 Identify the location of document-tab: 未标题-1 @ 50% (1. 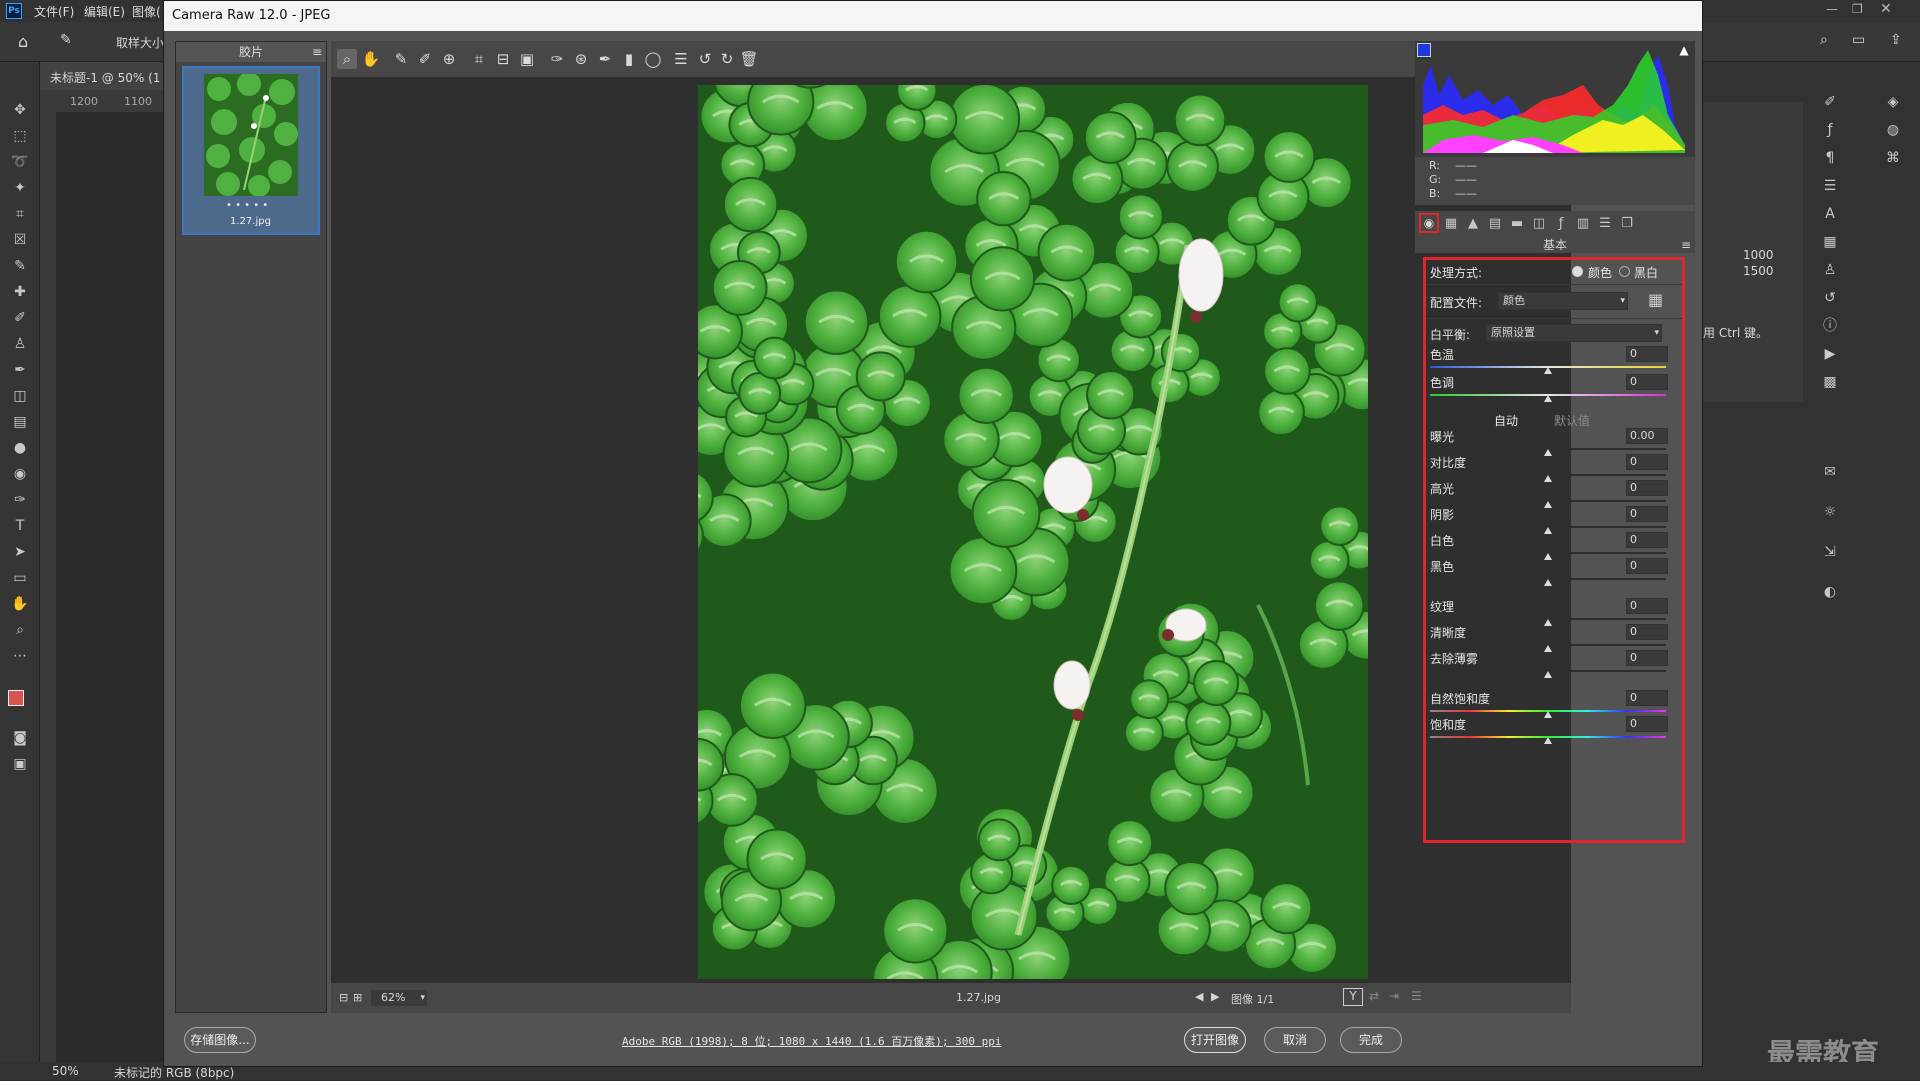
(103, 76).